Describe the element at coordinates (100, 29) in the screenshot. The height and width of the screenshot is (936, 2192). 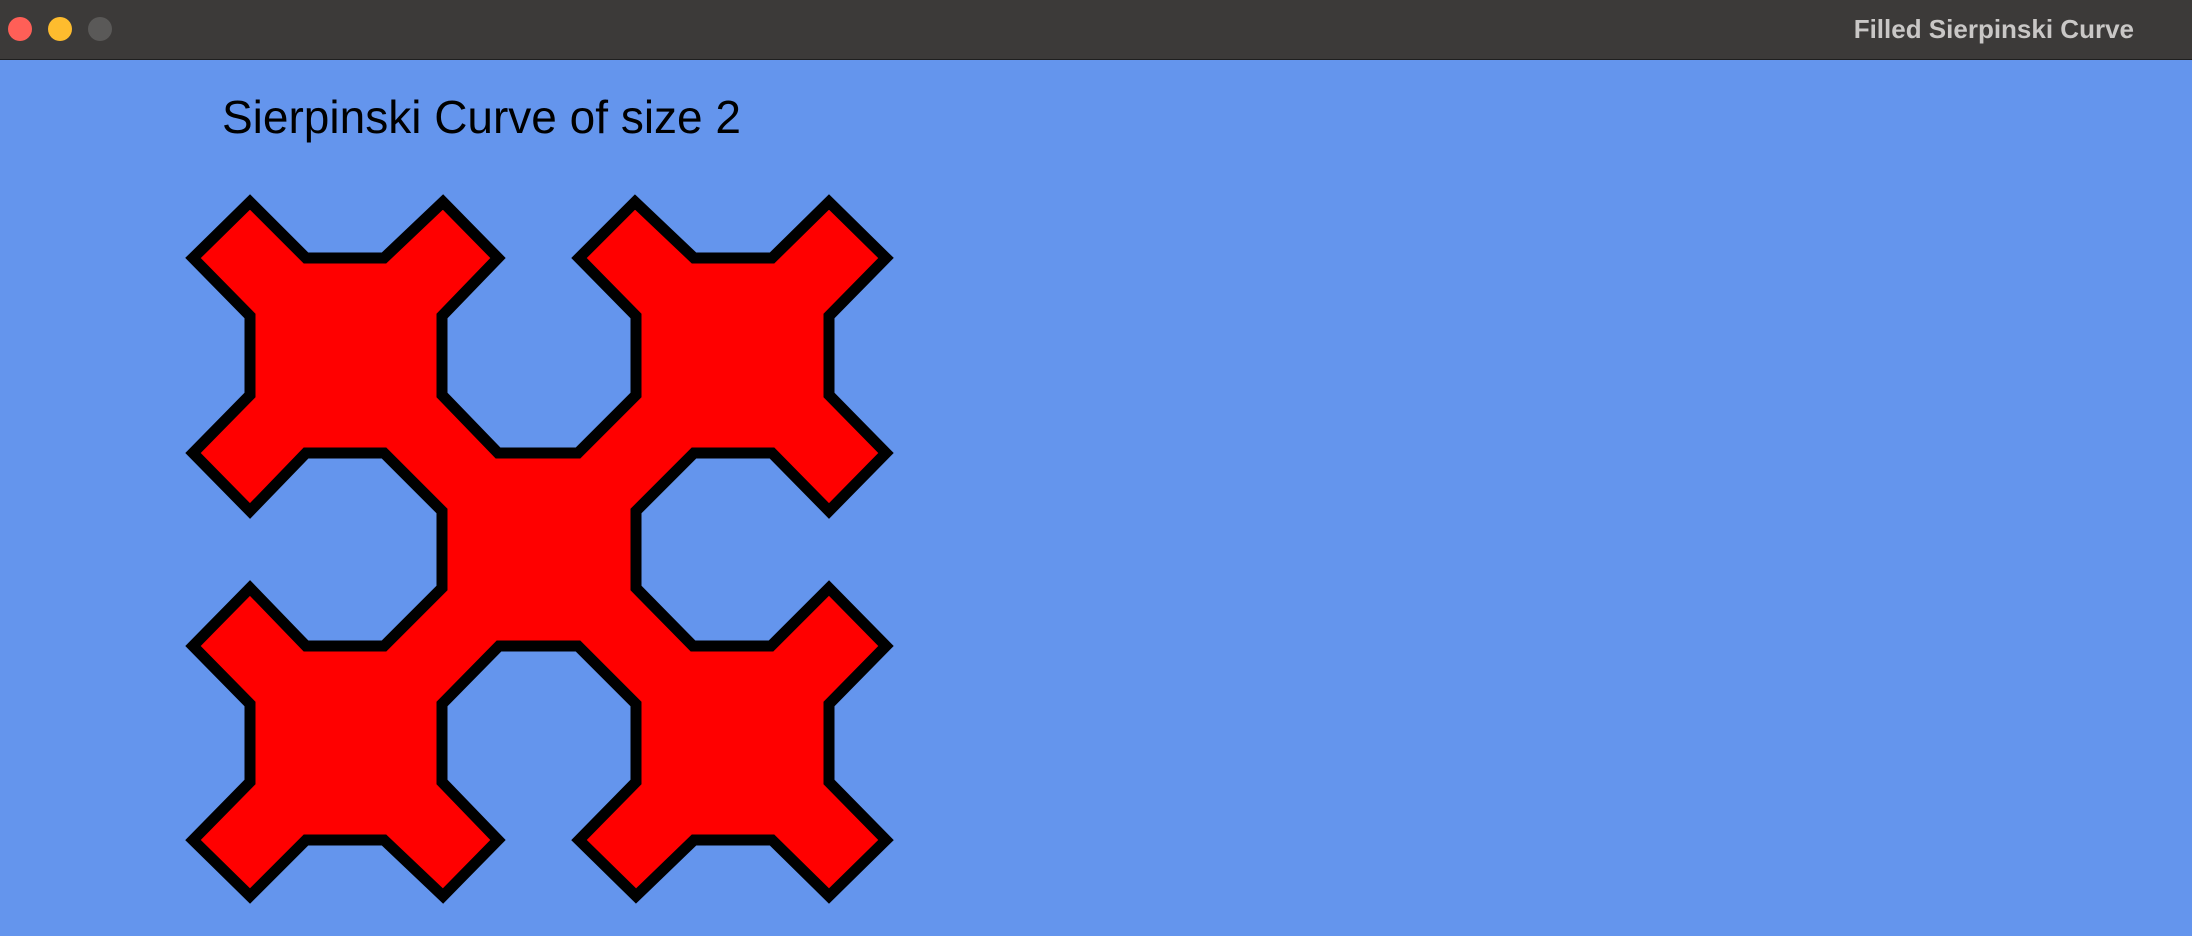
I see `maximize-button` at that location.